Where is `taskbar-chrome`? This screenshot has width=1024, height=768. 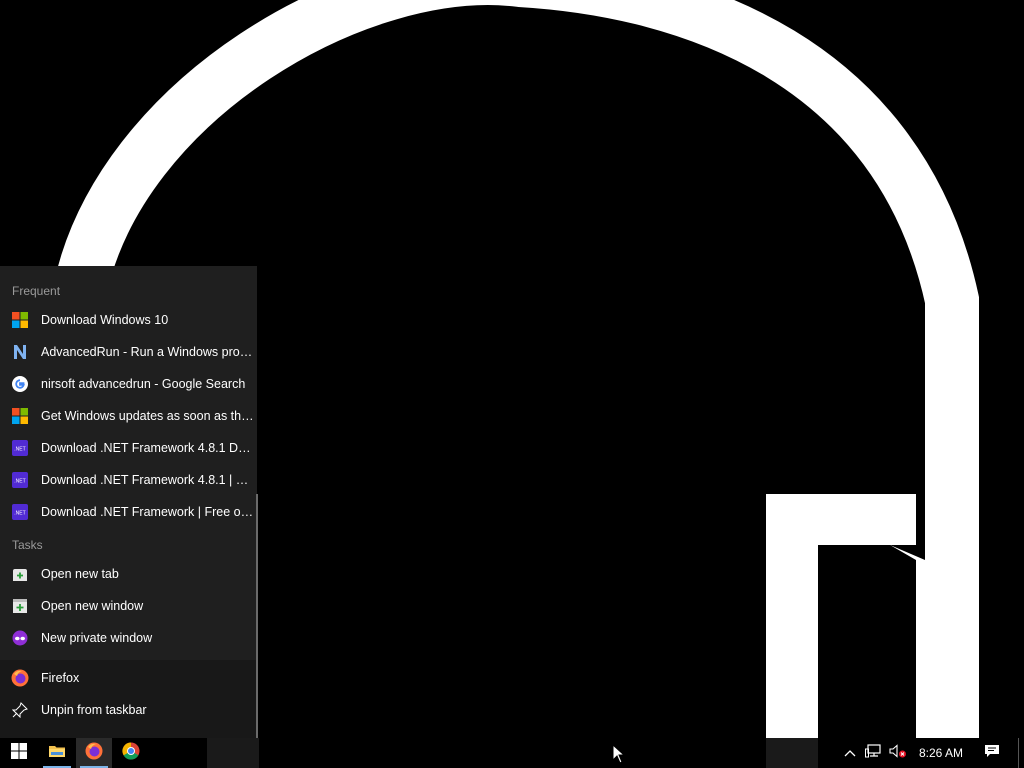 taskbar-chrome is located at coordinates (131, 753).